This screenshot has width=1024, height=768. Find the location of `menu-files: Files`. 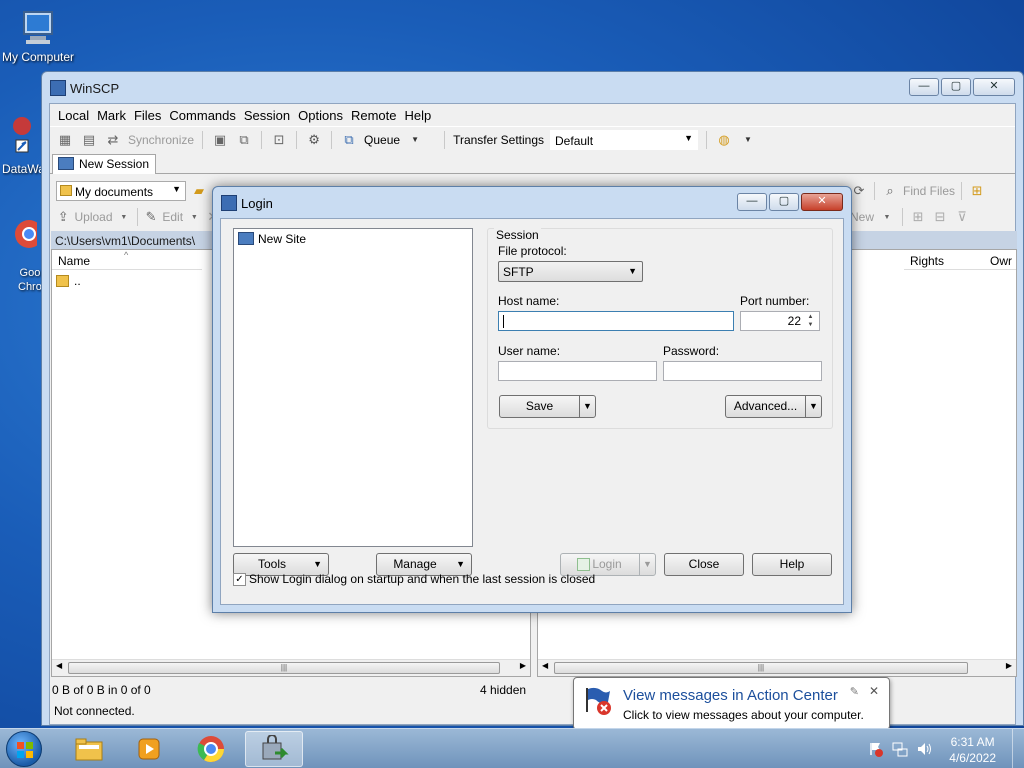

menu-files: Files is located at coordinates (147, 115).